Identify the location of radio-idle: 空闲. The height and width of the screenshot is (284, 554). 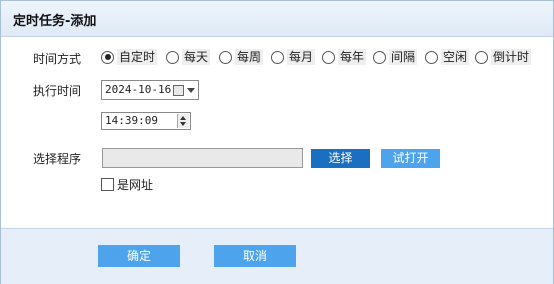
(447, 57).